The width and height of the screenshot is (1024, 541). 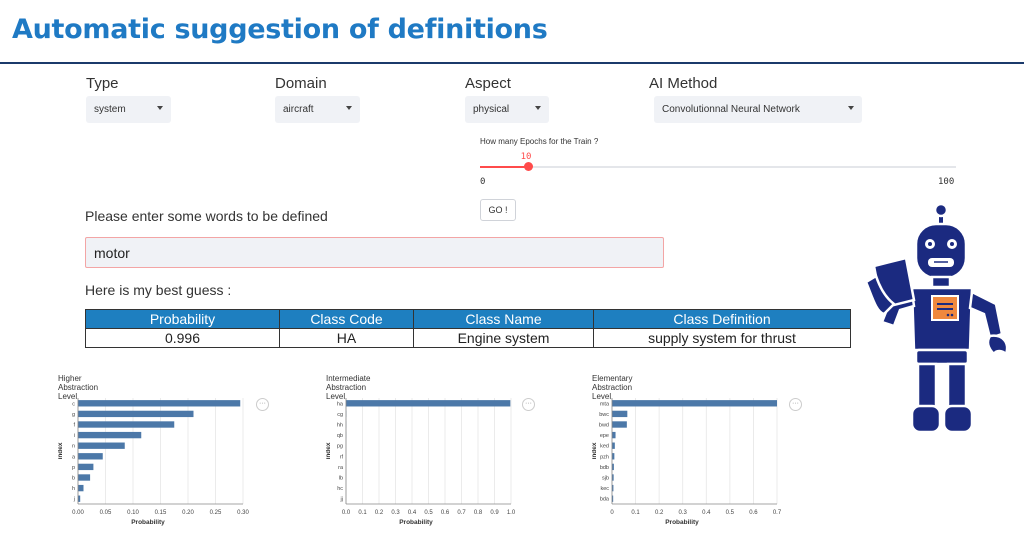 What do you see at coordinates (340, 426) in the screenshot?
I see `y-tick-label: hh` at bounding box center [340, 426].